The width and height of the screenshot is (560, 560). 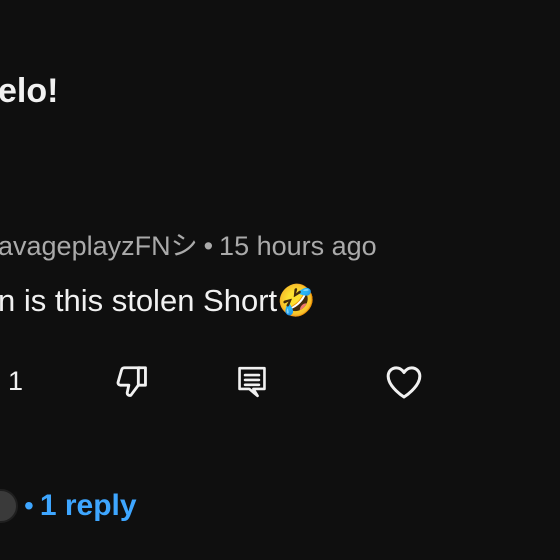 I want to click on dislike-button, so click(x=132, y=382).